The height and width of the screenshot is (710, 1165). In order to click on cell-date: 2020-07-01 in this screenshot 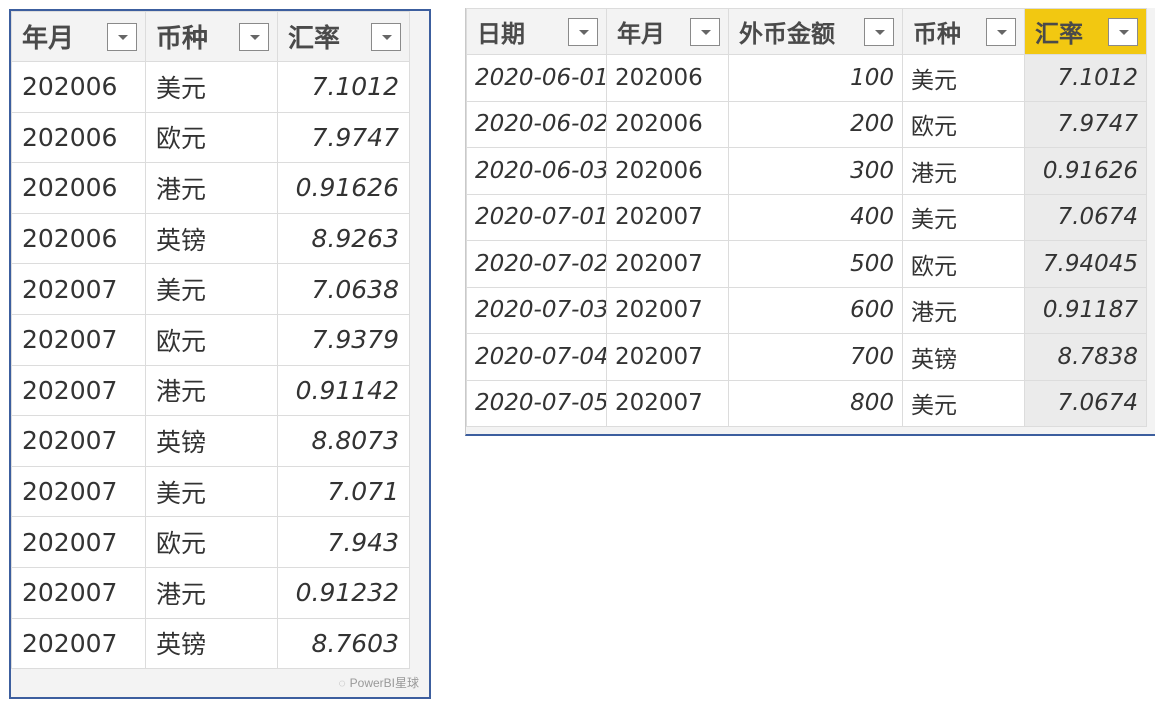, I will do `click(536, 217)`.